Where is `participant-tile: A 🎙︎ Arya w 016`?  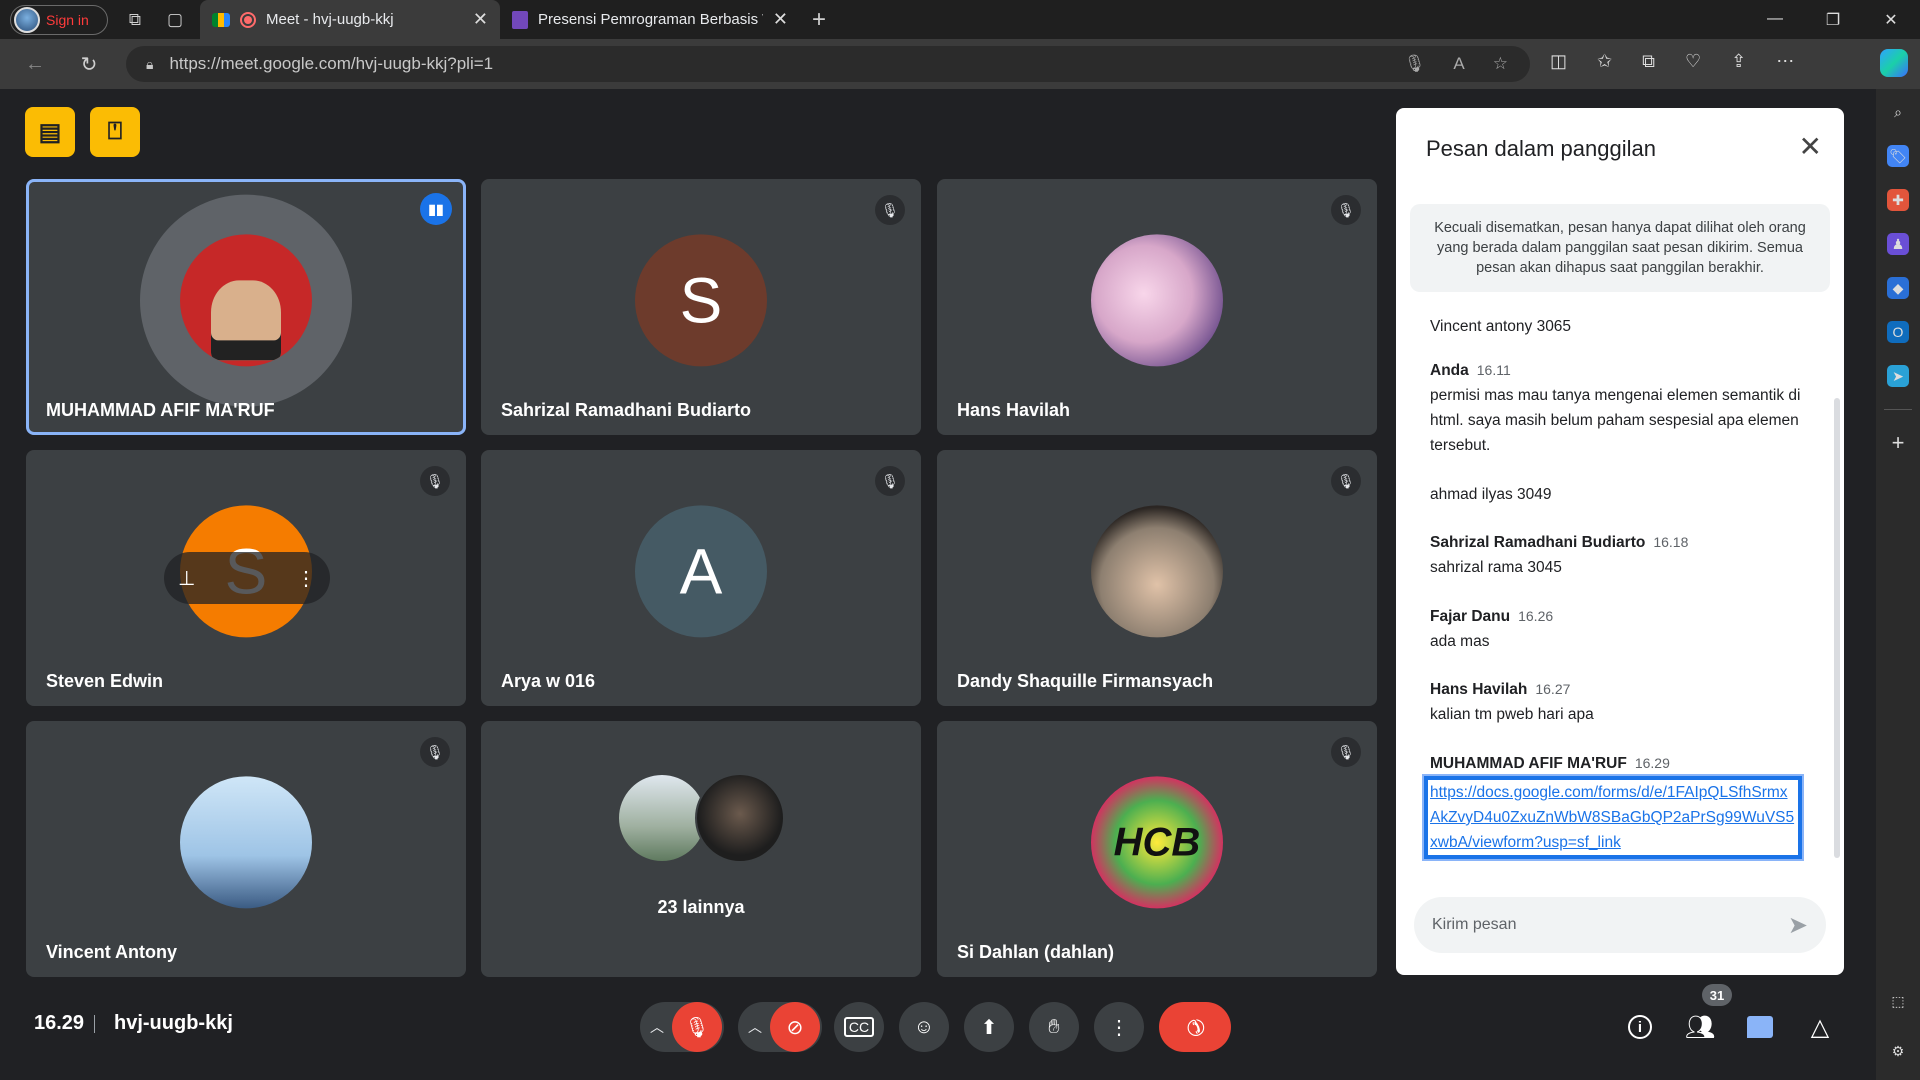
participant-tile: A 🎙︎ Arya w 016 is located at coordinates (701, 578).